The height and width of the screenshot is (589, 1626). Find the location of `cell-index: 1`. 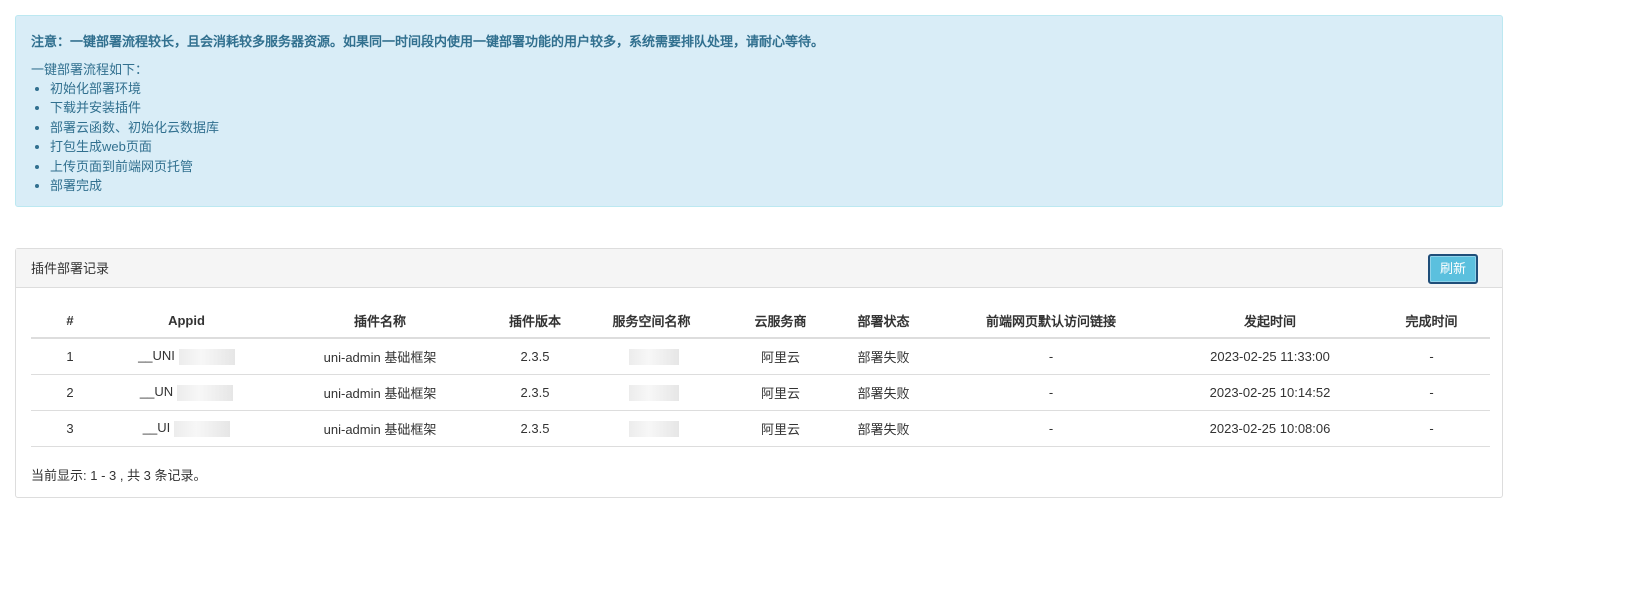

cell-index: 1 is located at coordinates (70, 356).